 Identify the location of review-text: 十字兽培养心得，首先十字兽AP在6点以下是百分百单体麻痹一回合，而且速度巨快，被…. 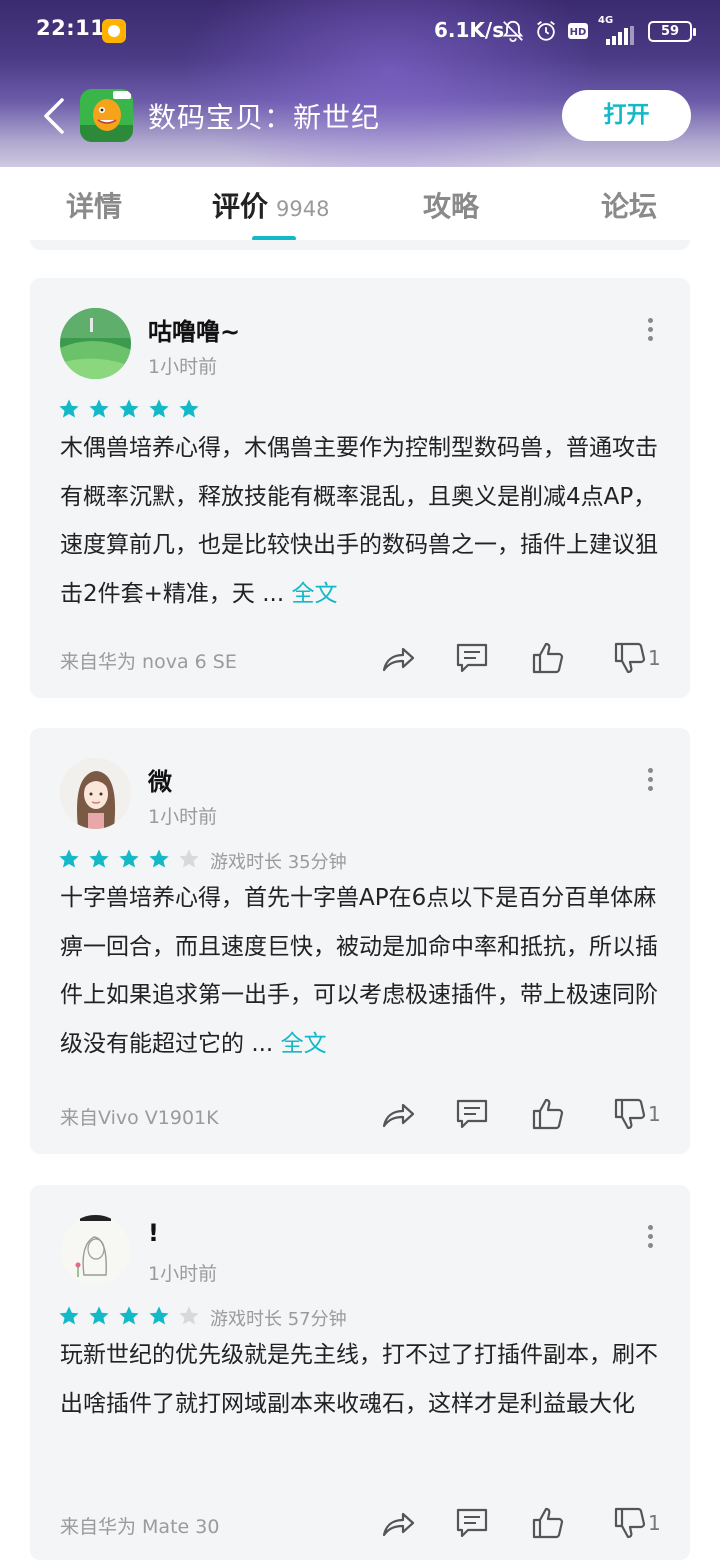
(363, 971).